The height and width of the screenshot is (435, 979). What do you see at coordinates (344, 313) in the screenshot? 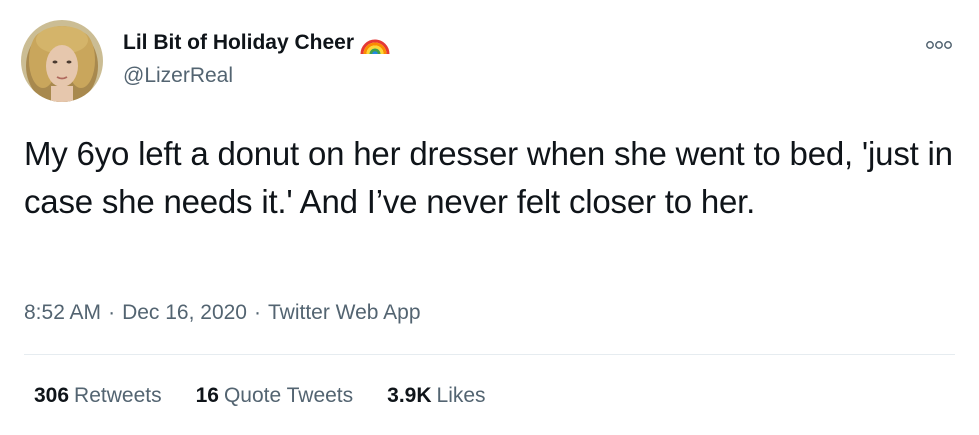
I see `tweet-source: Twitter Web App` at bounding box center [344, 313].